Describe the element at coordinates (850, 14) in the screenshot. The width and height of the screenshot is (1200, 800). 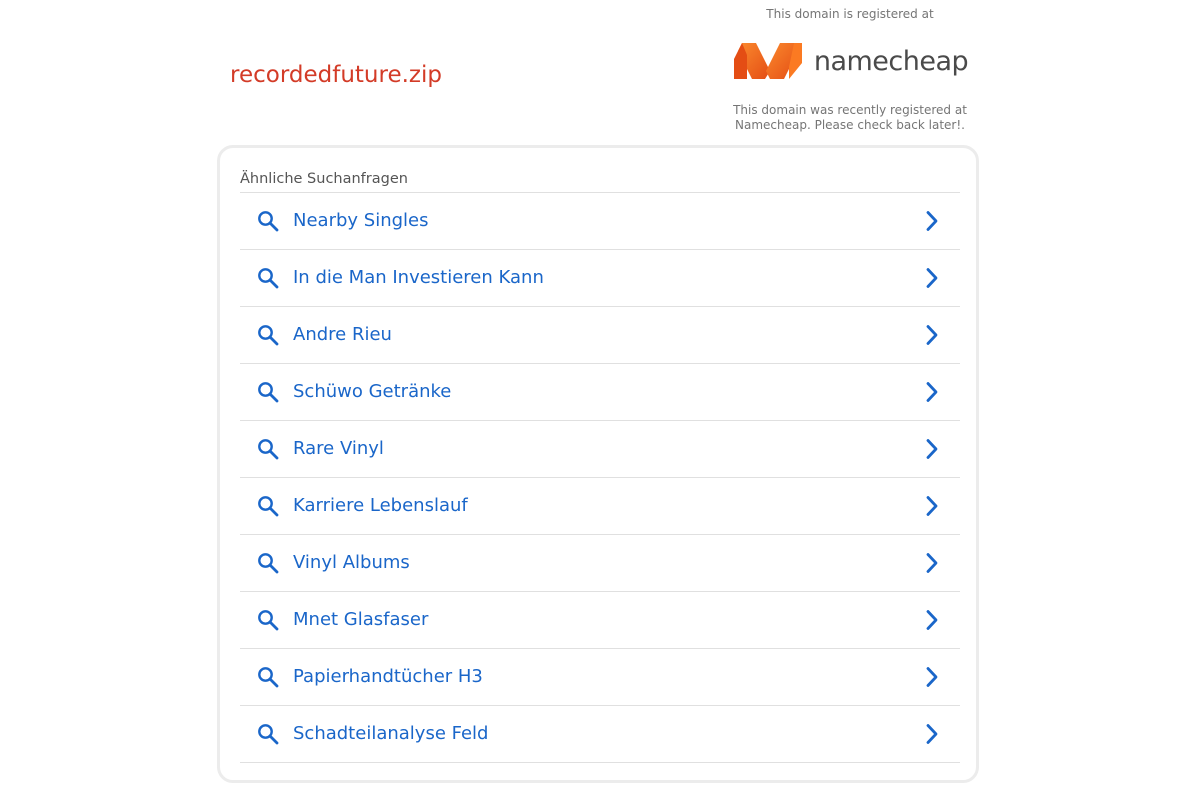
I see `registrar-top-text: This domain is registered at` at that location.